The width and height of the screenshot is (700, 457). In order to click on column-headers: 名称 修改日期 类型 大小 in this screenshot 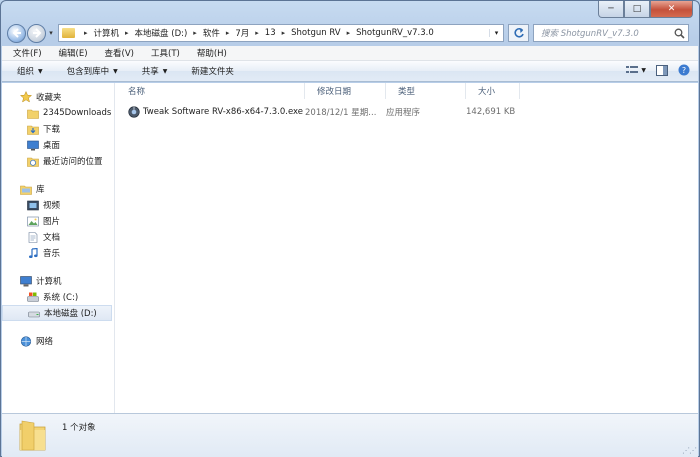, I will do `click(407, 91)`.